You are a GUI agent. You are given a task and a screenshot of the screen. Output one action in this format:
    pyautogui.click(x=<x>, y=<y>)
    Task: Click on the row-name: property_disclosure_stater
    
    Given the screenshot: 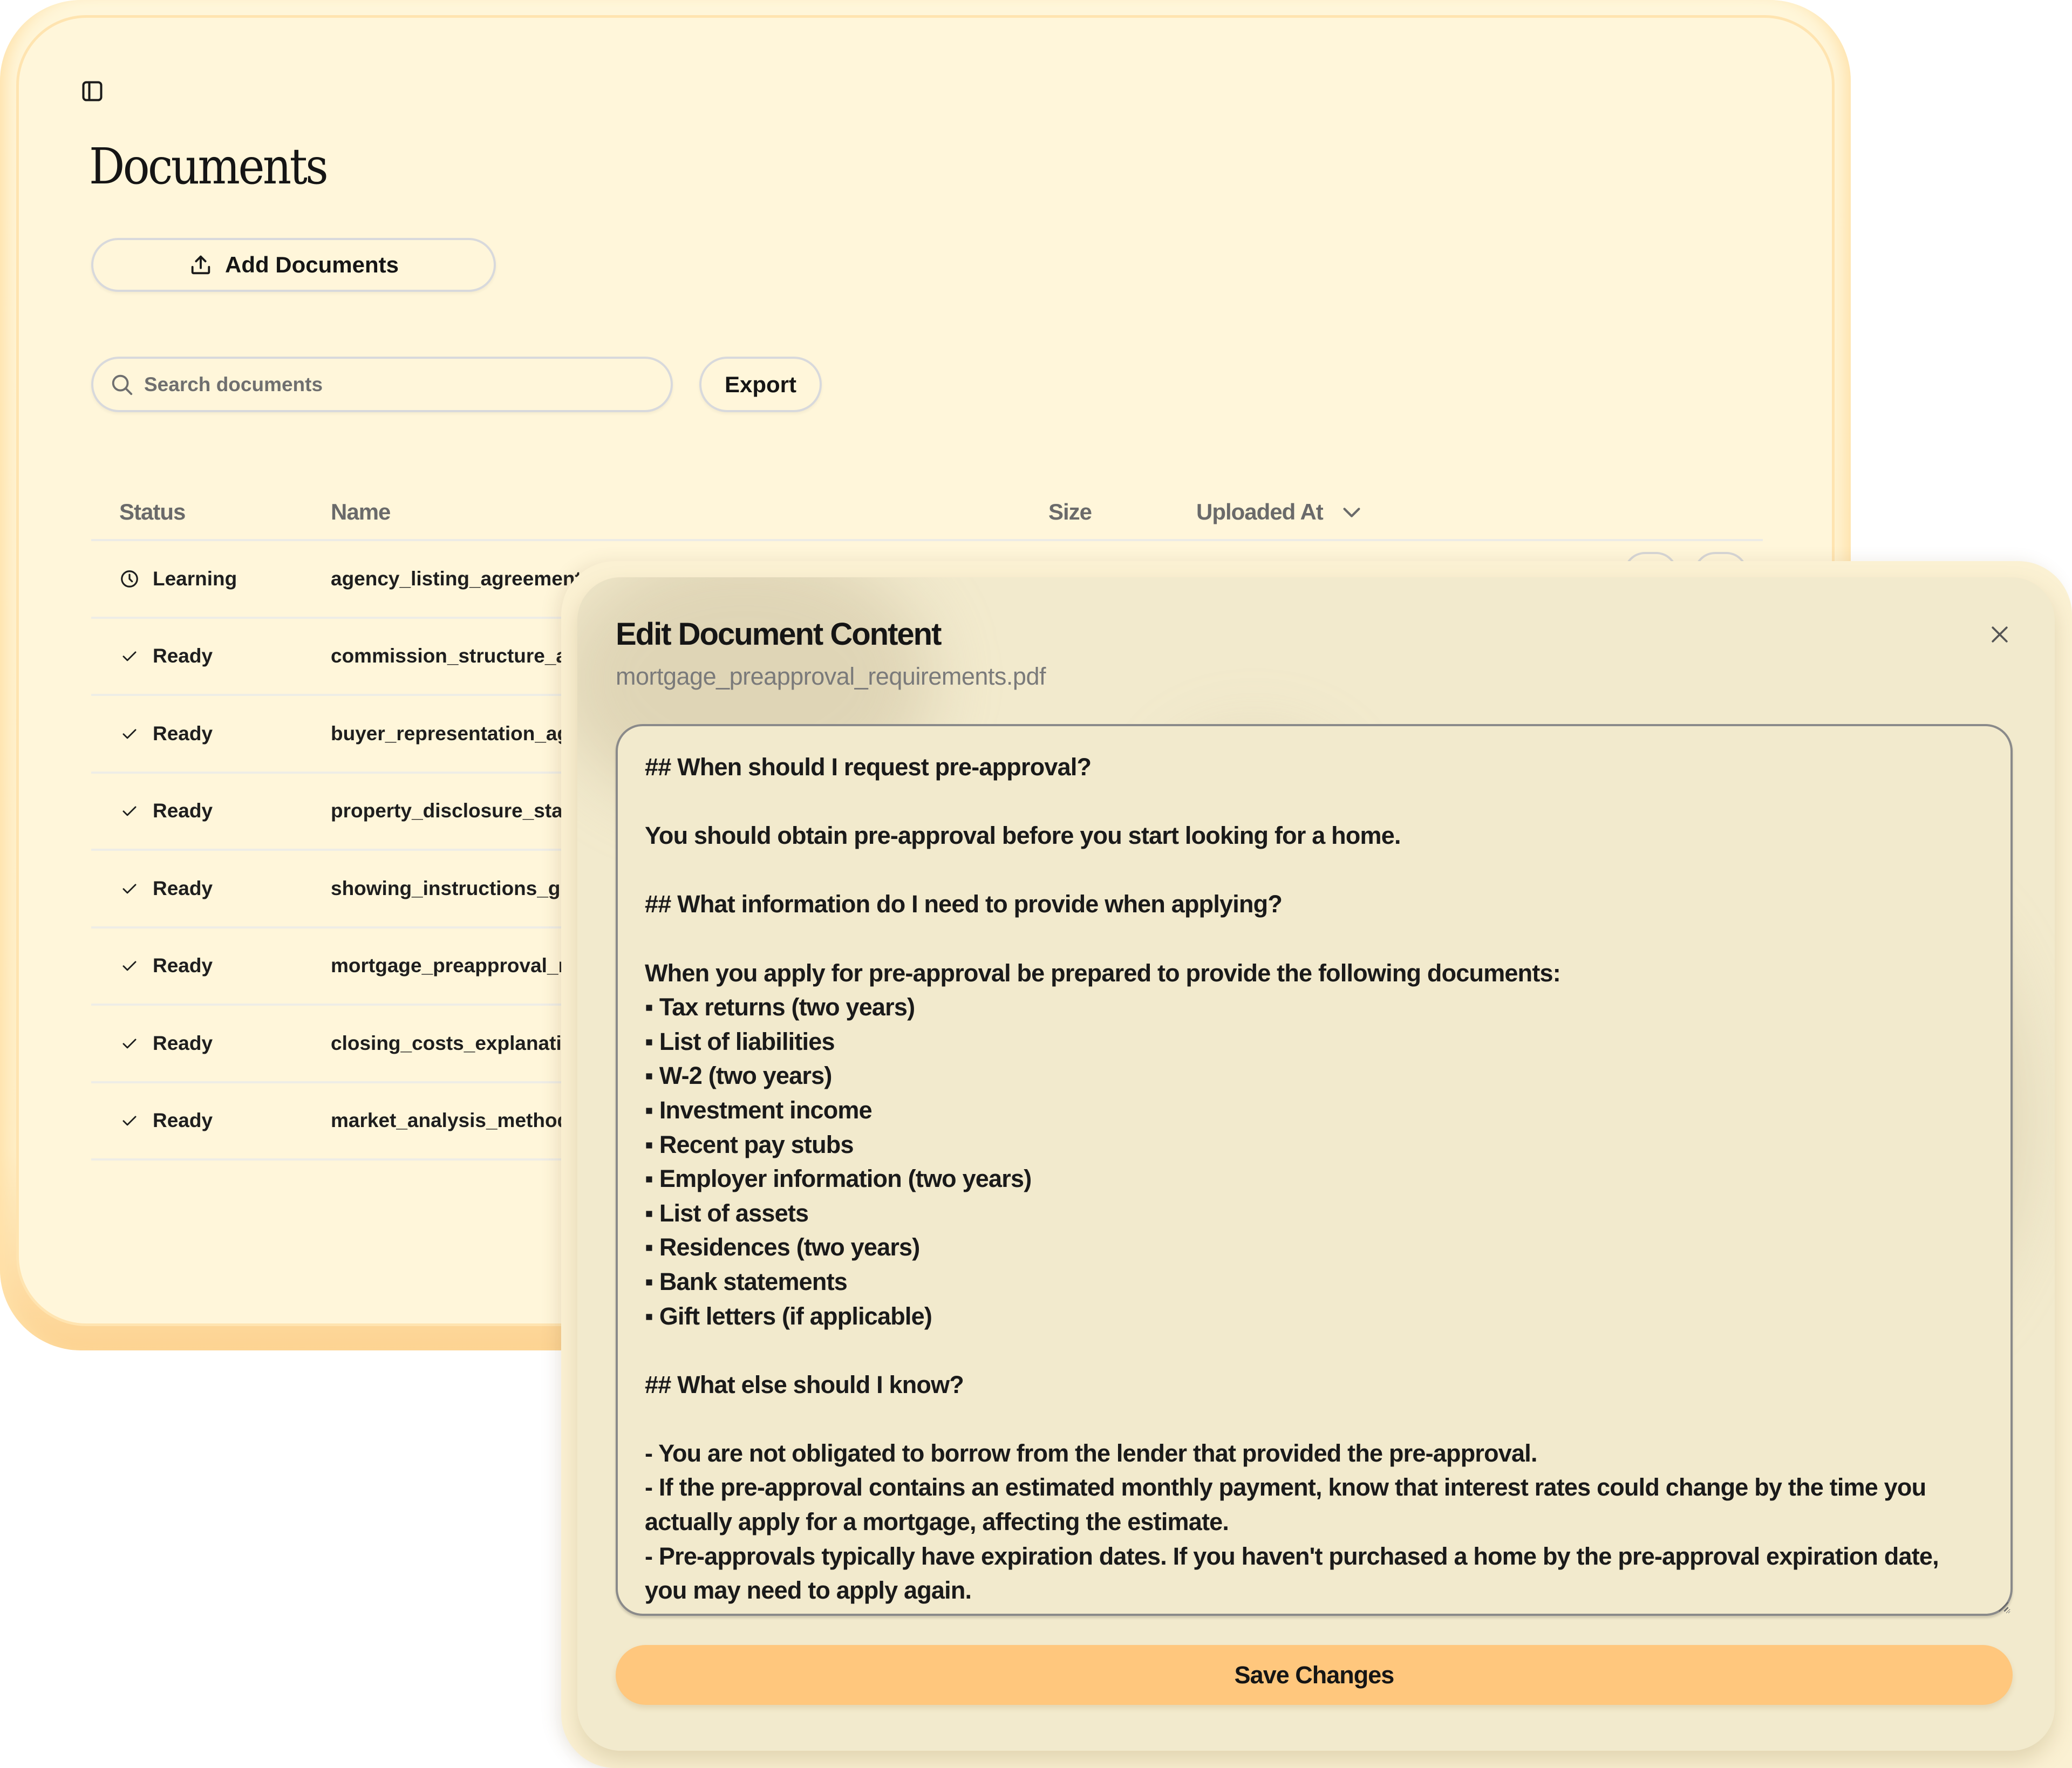 What is the action you would take?
    pyautogui.click(x=459, y=811)
    